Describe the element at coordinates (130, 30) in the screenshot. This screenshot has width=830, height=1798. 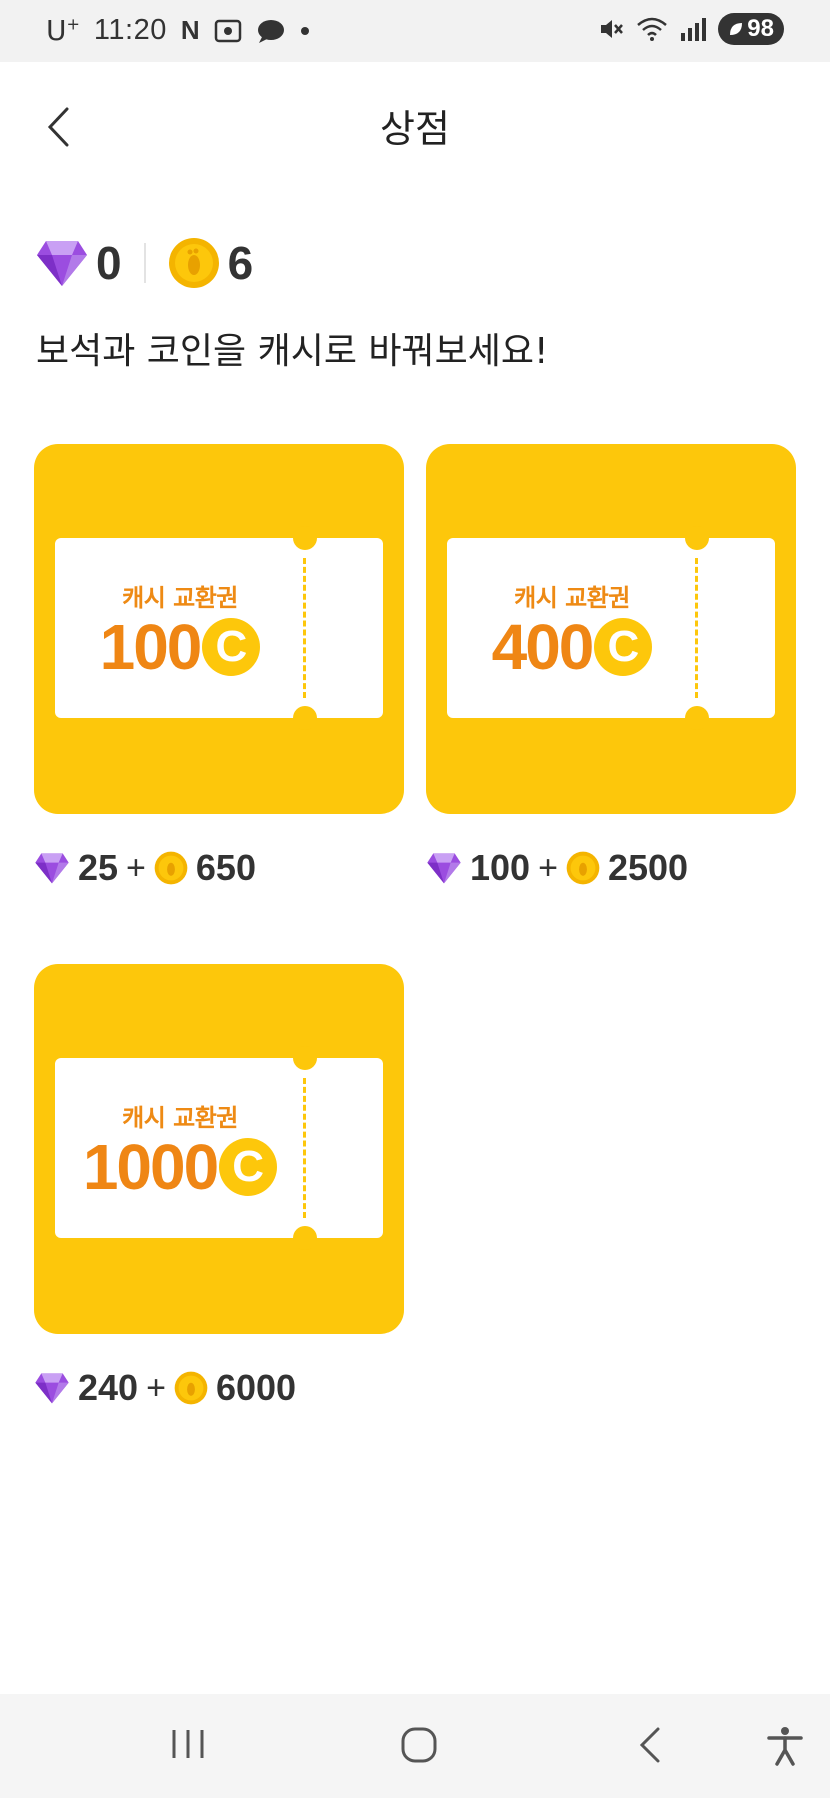
I see `clock: 11:20` at that location.